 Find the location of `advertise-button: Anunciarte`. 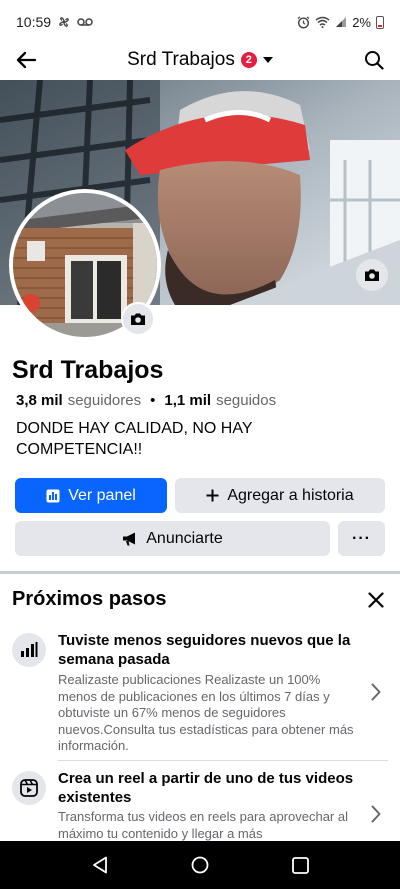

advertise-button: Anunciarte is located at coordinates (172, 538).